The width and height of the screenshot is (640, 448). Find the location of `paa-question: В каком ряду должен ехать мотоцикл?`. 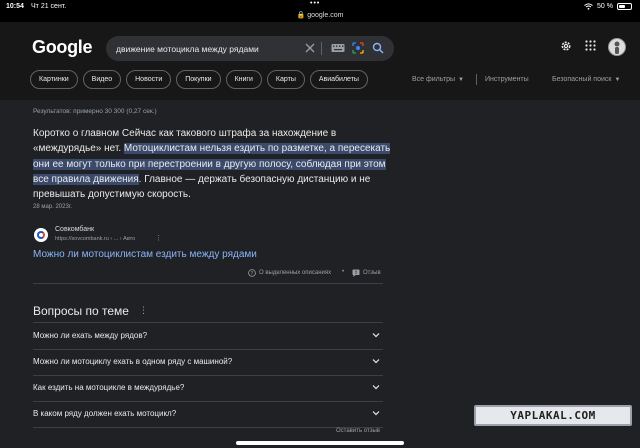

paa-question: В каком ряду должен ехать мотоцикл? is located at coordinates (208, 414).